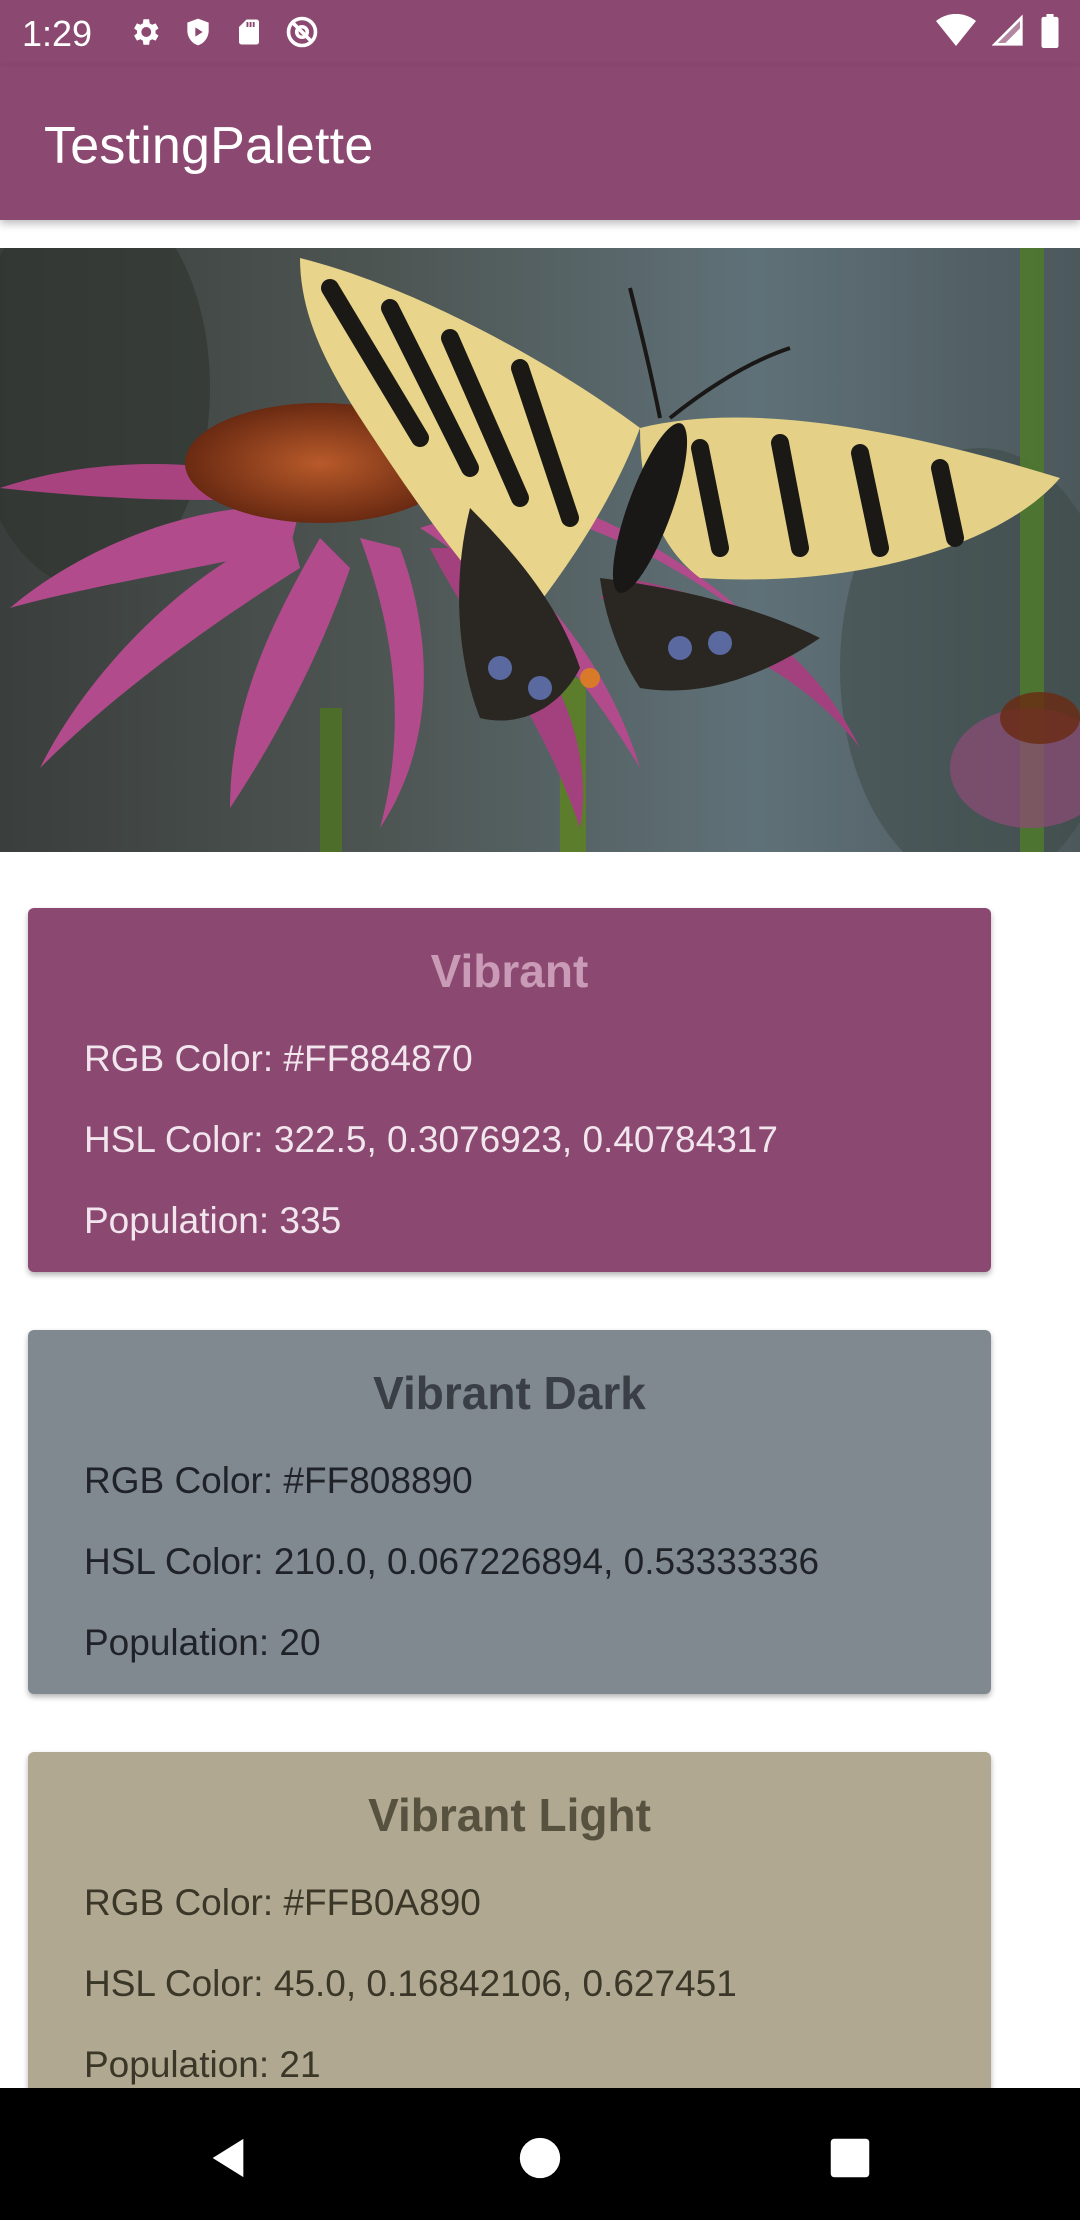 The width and height of the screenshot is (1080, 2220). Describe the element at coordinates (540, 2158) in the screenshot. I see `home-icon` at that location.